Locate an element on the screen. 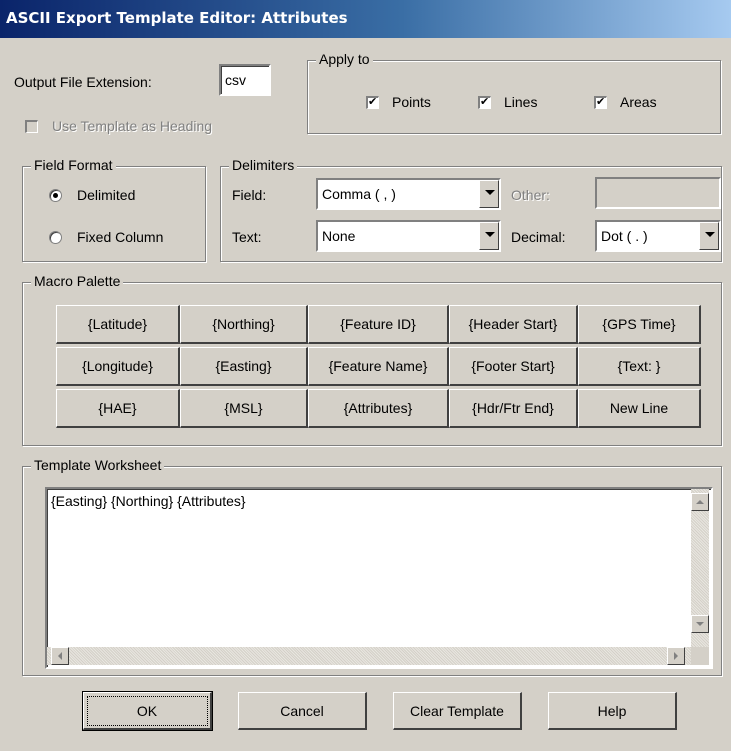 This screenshot has height=751, width=731. lines-checkbox is located at coordinates (484, 102).